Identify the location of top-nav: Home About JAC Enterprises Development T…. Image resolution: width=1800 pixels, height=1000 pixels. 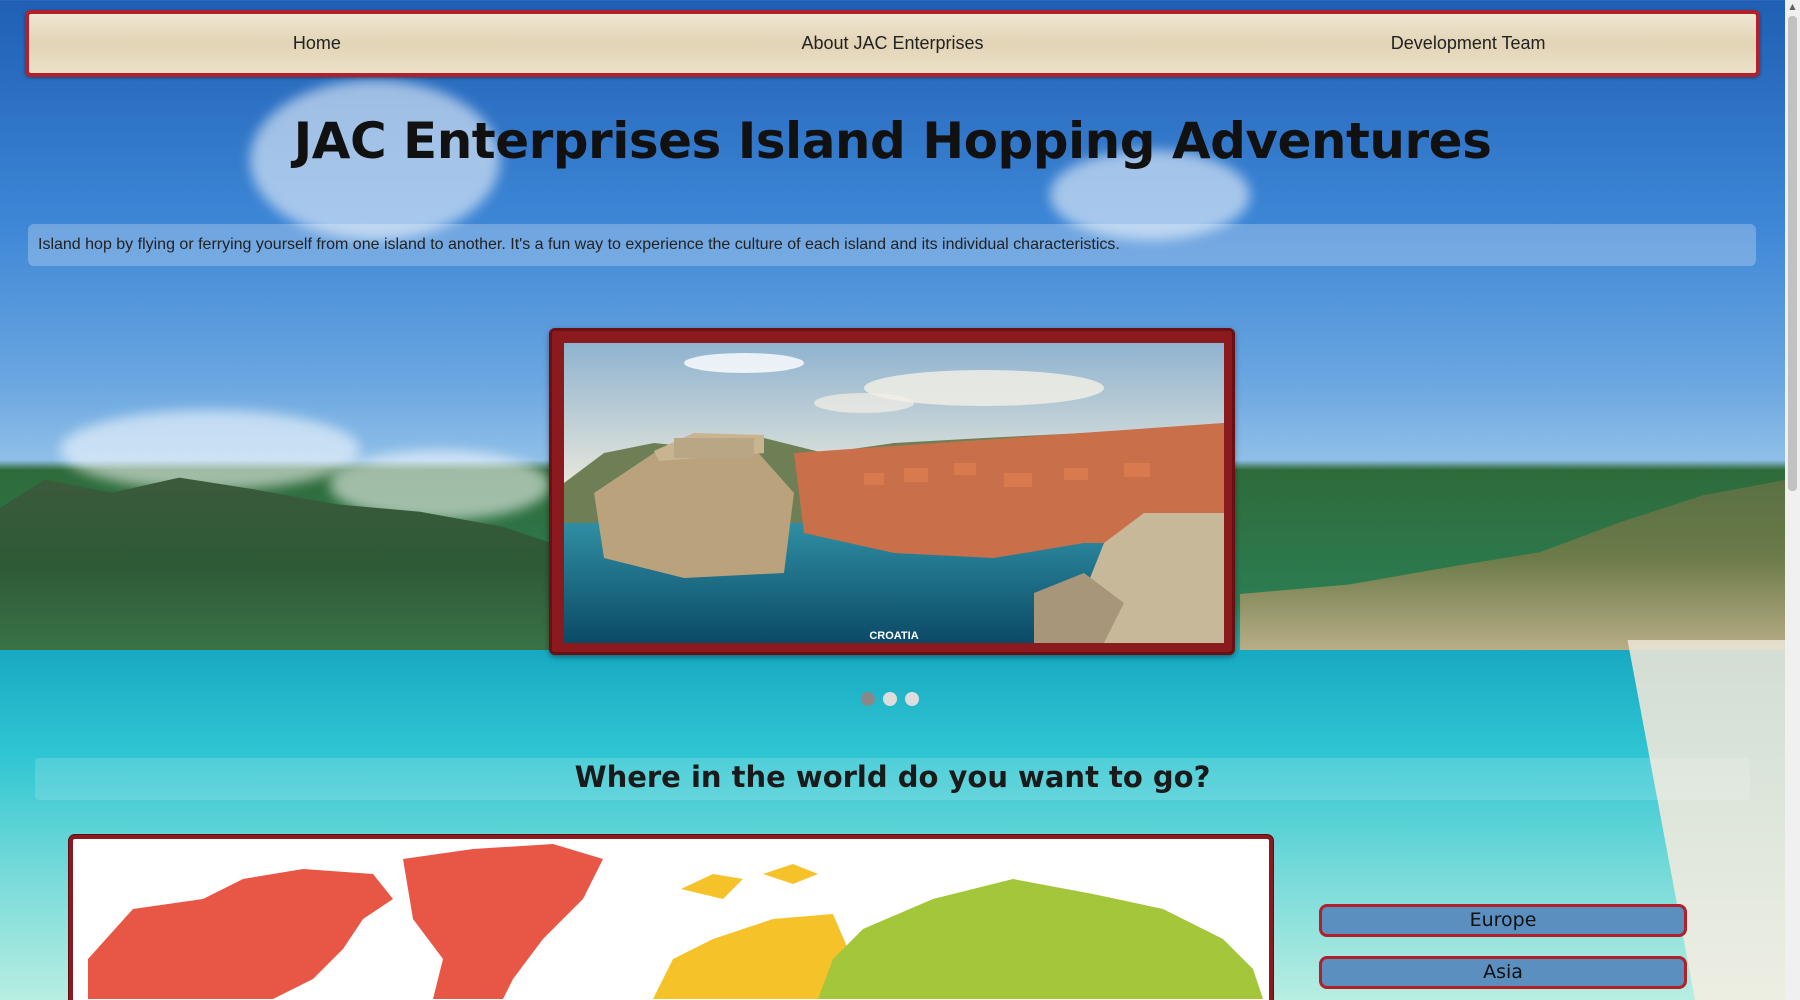
(892, 43).